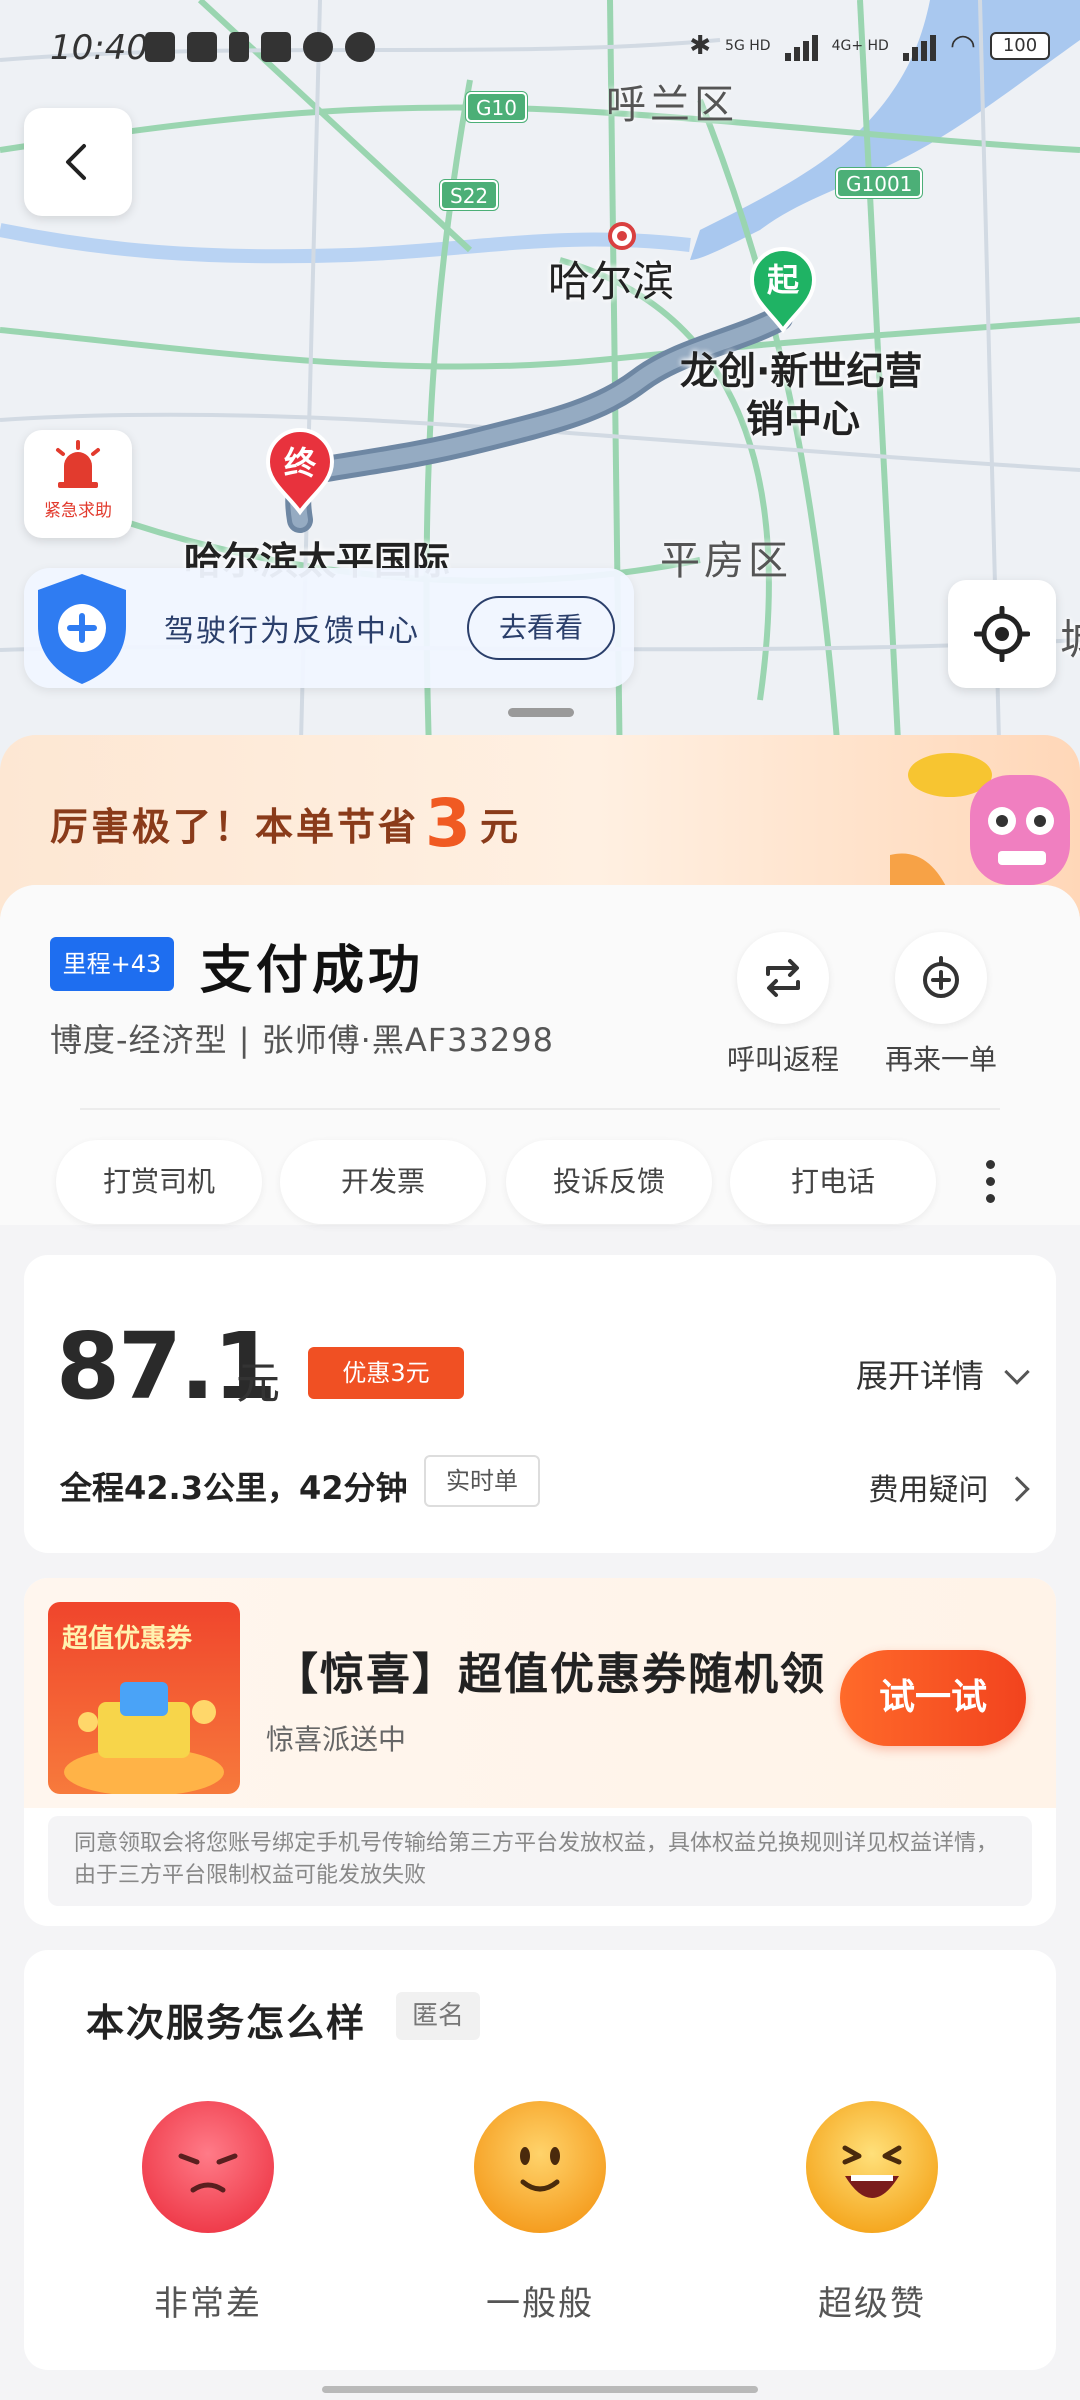  What do you see at coordinates (540, 2167) in the screenshot?
I see `smile-face-icon` at bounding box center [540, 2167].